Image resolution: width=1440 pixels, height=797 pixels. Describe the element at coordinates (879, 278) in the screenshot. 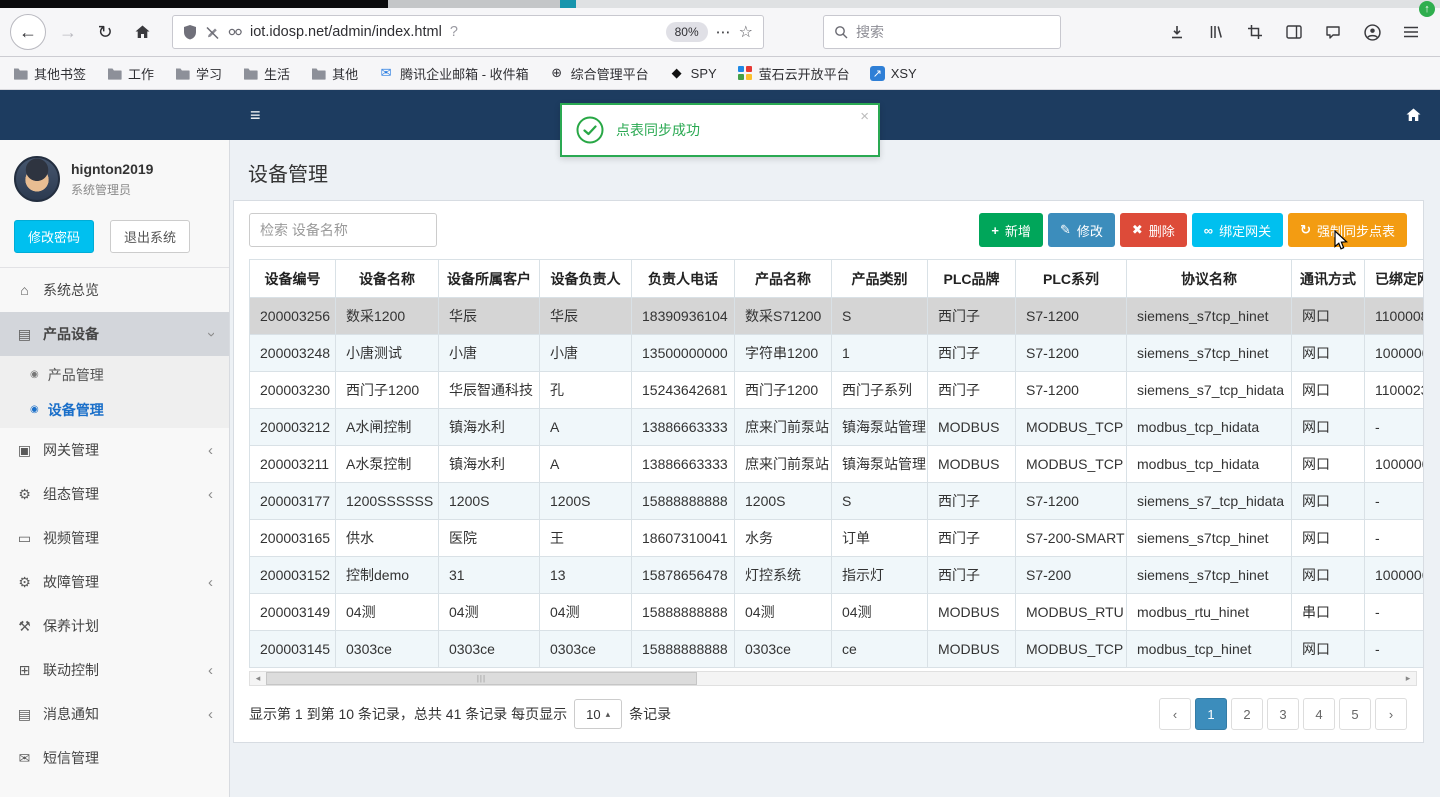

I see `column-header: 产品类别` at that location.